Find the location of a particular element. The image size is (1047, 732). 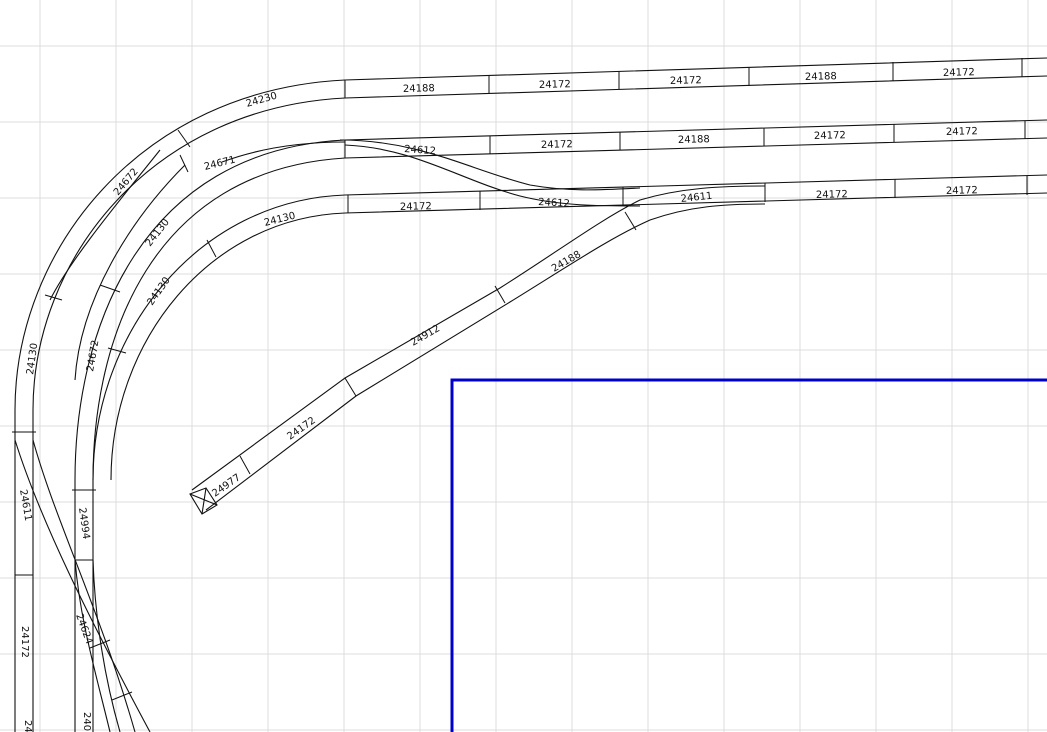

track-label: 240 is located at coordinates (86, 721).